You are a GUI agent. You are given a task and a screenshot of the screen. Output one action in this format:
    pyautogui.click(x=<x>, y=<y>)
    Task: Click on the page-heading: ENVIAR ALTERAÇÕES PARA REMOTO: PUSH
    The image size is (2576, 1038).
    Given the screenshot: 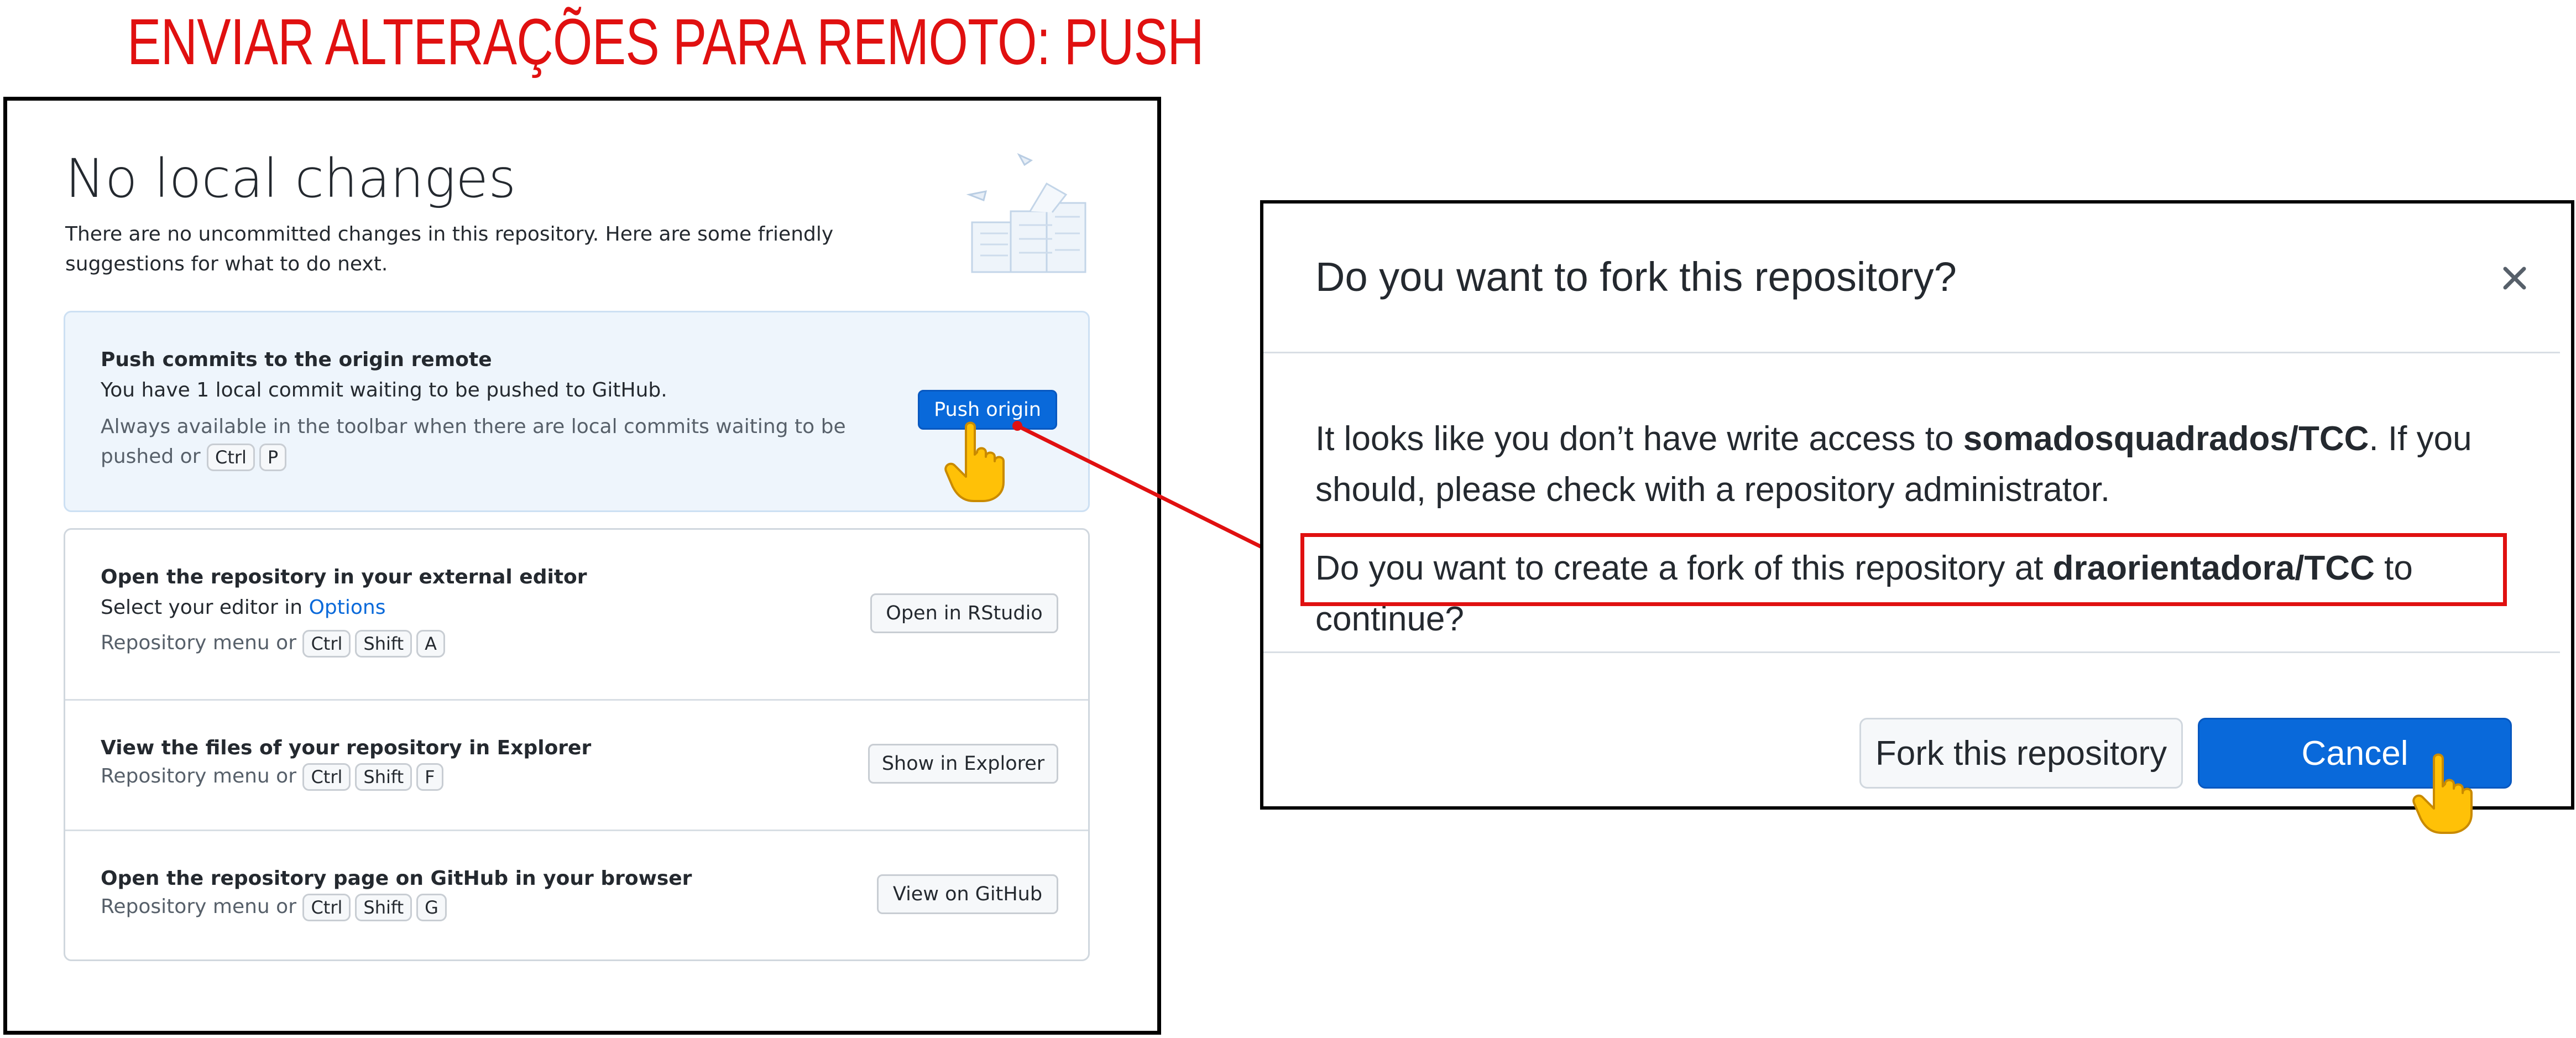 What is the action you would take?
    pyautogui.click(x=665, y=42)
    